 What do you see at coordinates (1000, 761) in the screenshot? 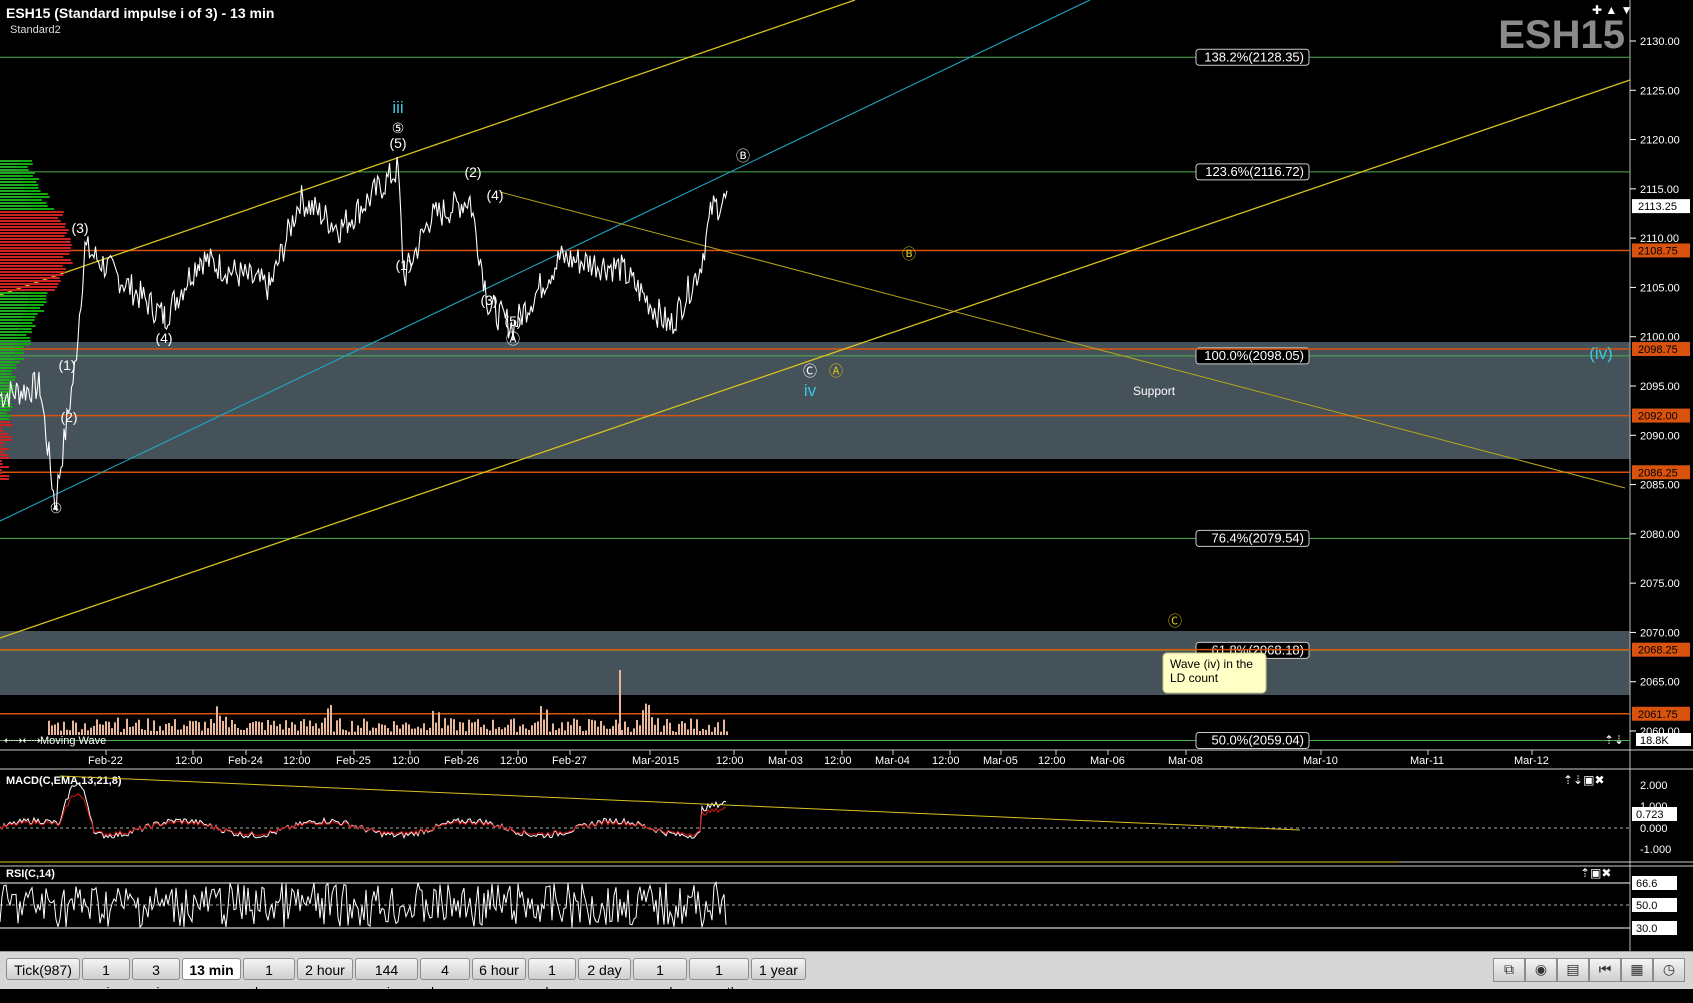
I see `time-axis-label: Mar-05` at bounding box center [1000, 761].